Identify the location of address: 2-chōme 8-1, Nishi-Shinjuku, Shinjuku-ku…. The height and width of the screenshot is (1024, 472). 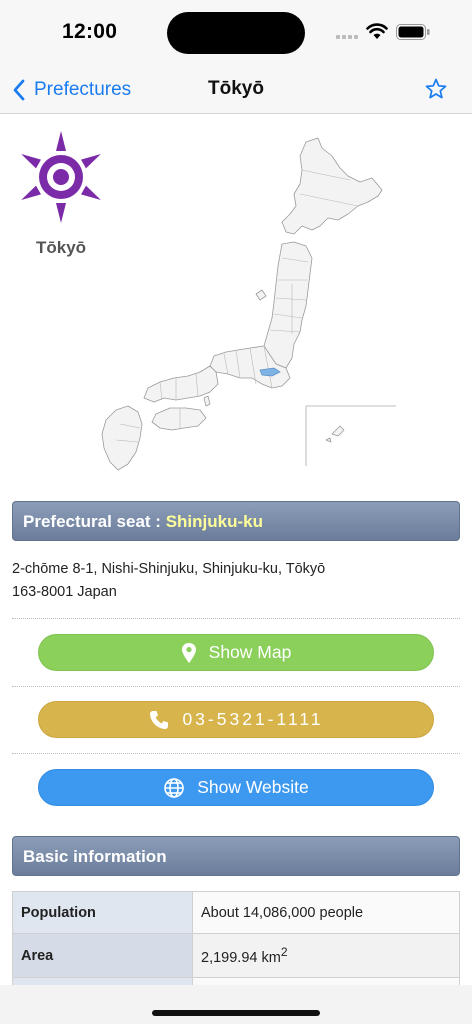
(168, 581).